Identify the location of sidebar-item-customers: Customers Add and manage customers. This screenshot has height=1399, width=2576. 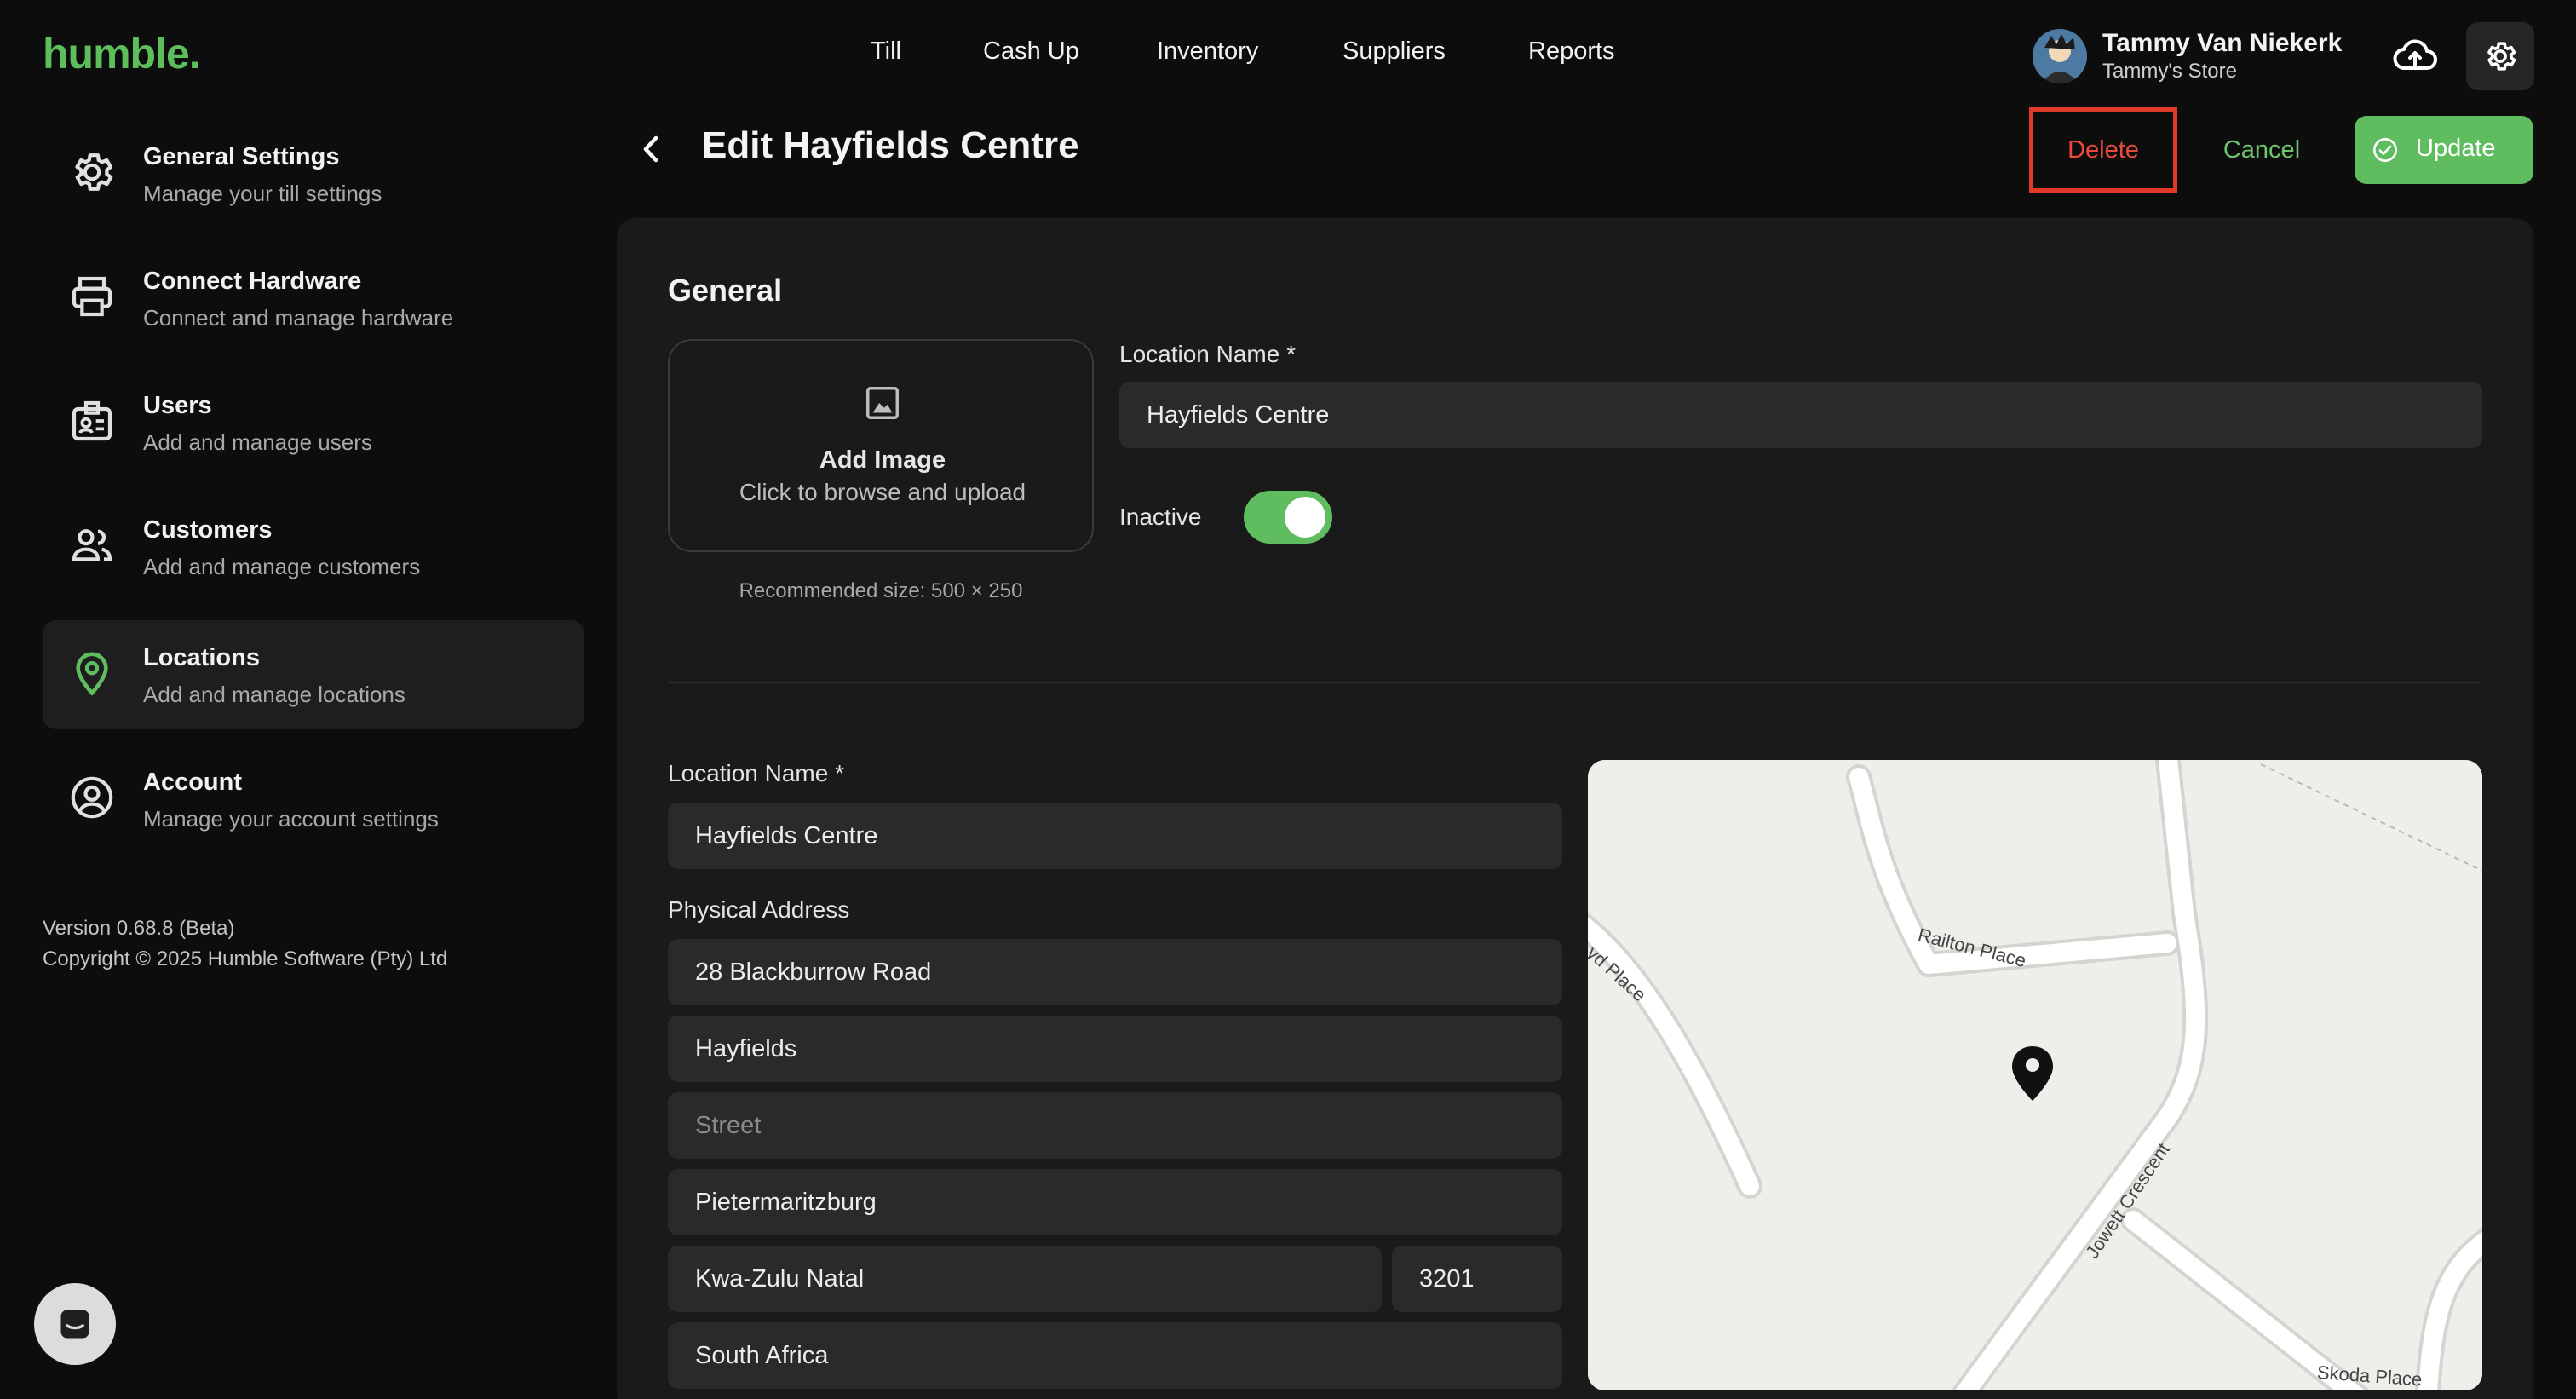
(313, 547).